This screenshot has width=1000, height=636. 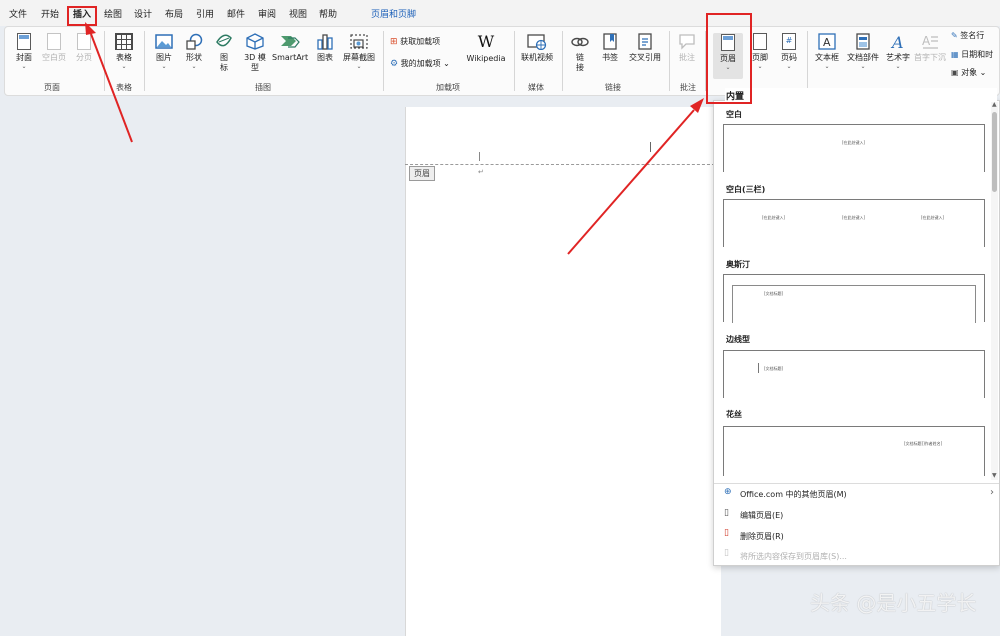 I want to click on arrowhead, so click(x=90, y=28).